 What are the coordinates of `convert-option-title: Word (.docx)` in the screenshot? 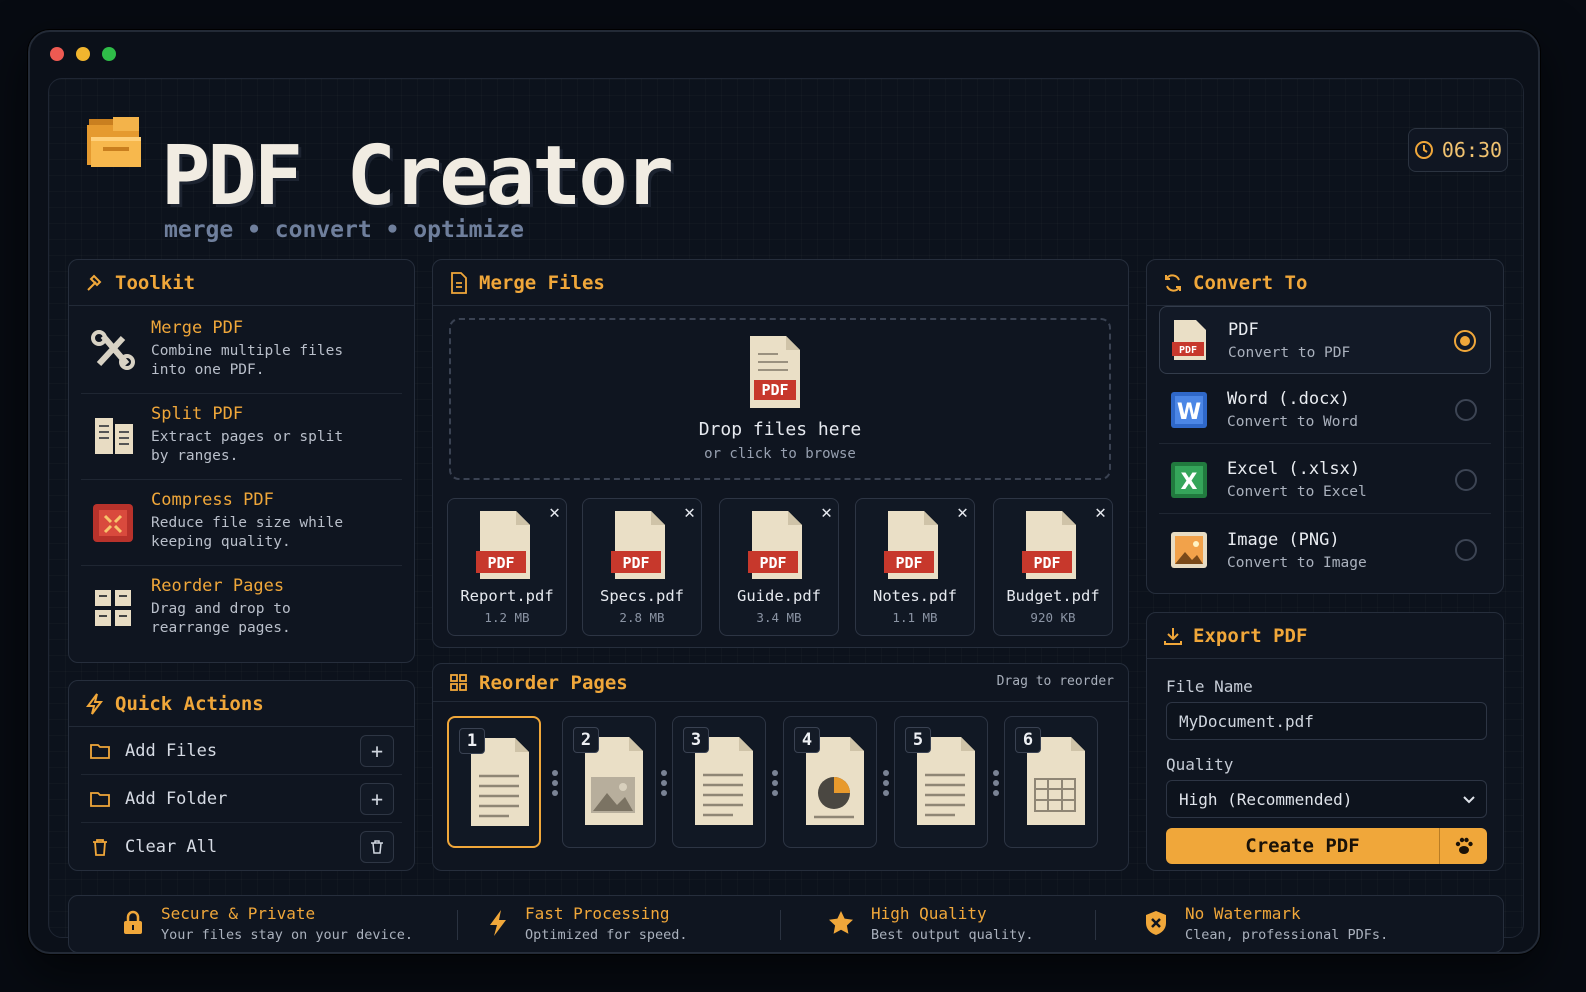 It's located at (1288, 399).